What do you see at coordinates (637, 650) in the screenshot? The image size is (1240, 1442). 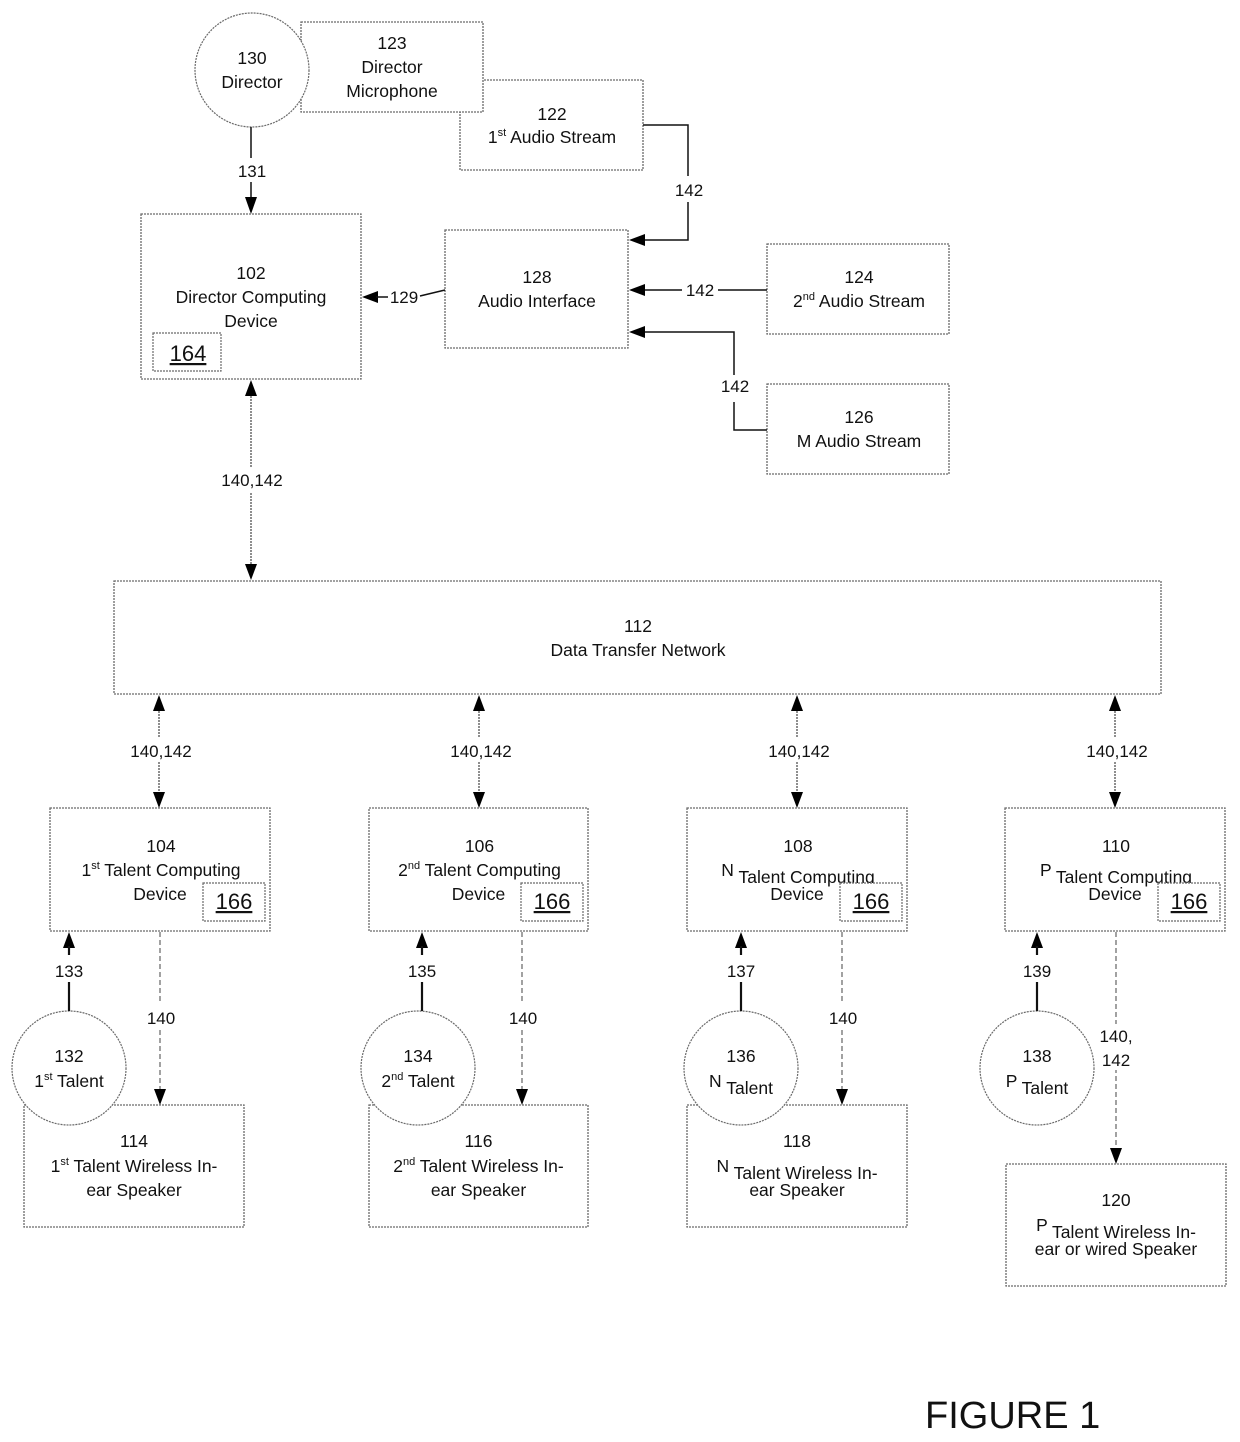 I see `network-label: Data Transfer Network` at bounding box center [637, 650].